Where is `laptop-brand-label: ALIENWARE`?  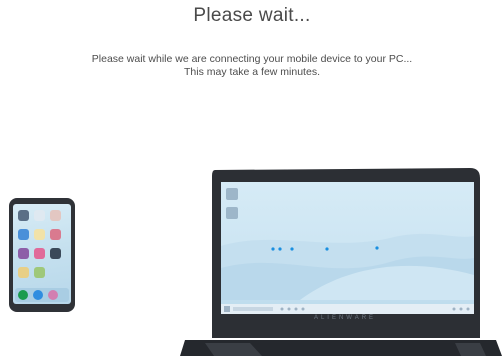 laptop-brand-label: ALIENWARE is located at coordinates (345, 318).